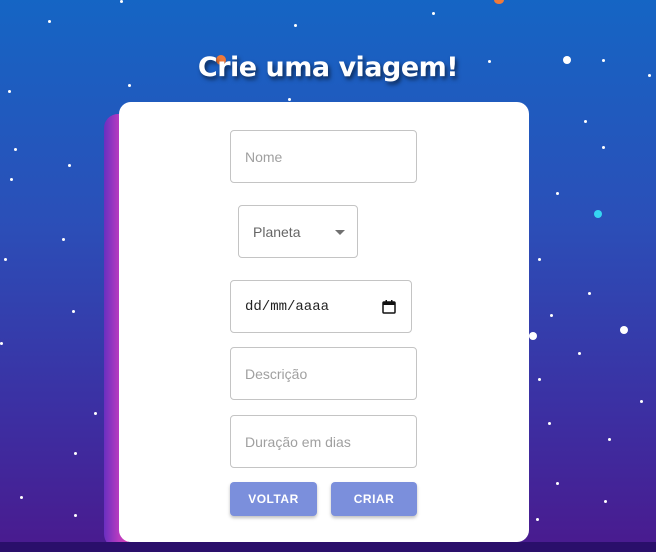 The image size is (656, 552). I want to click on name-field, so click(323, 156).